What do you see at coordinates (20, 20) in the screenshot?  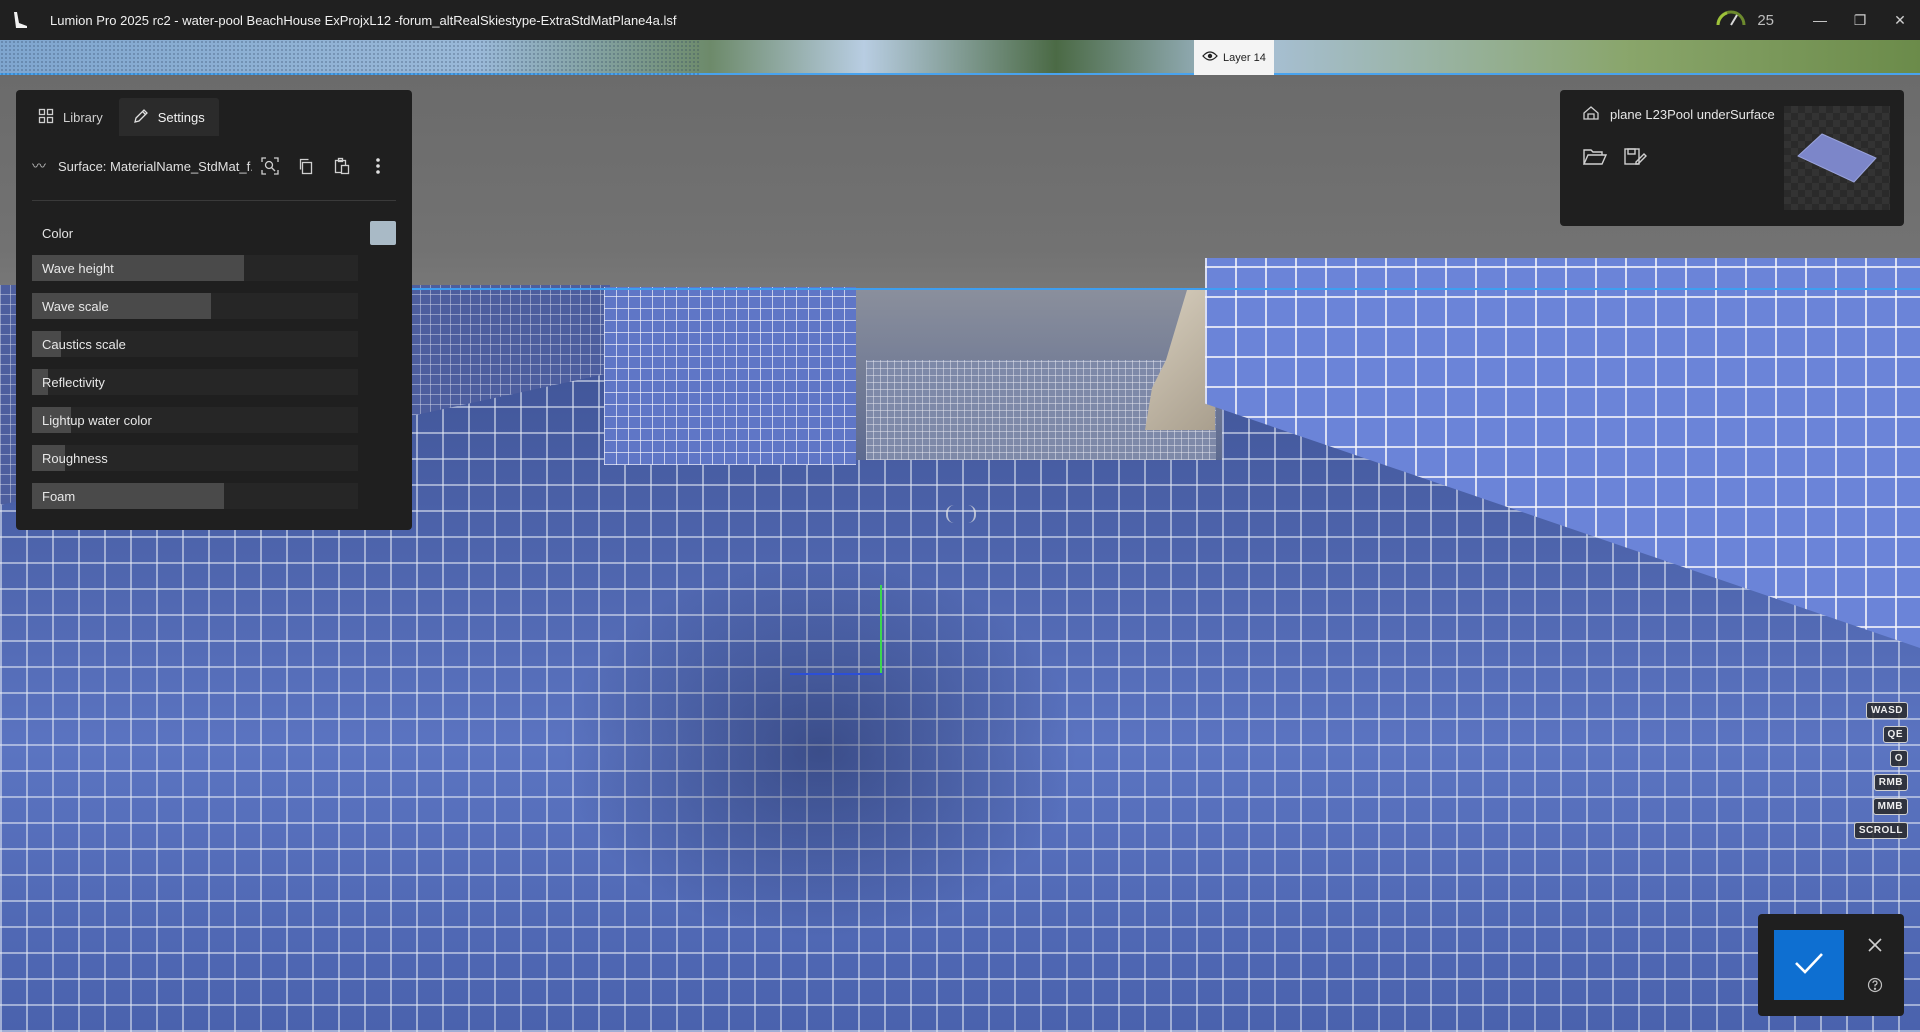 I see `lumion-logo-icon` at bounding box center [20, 20].